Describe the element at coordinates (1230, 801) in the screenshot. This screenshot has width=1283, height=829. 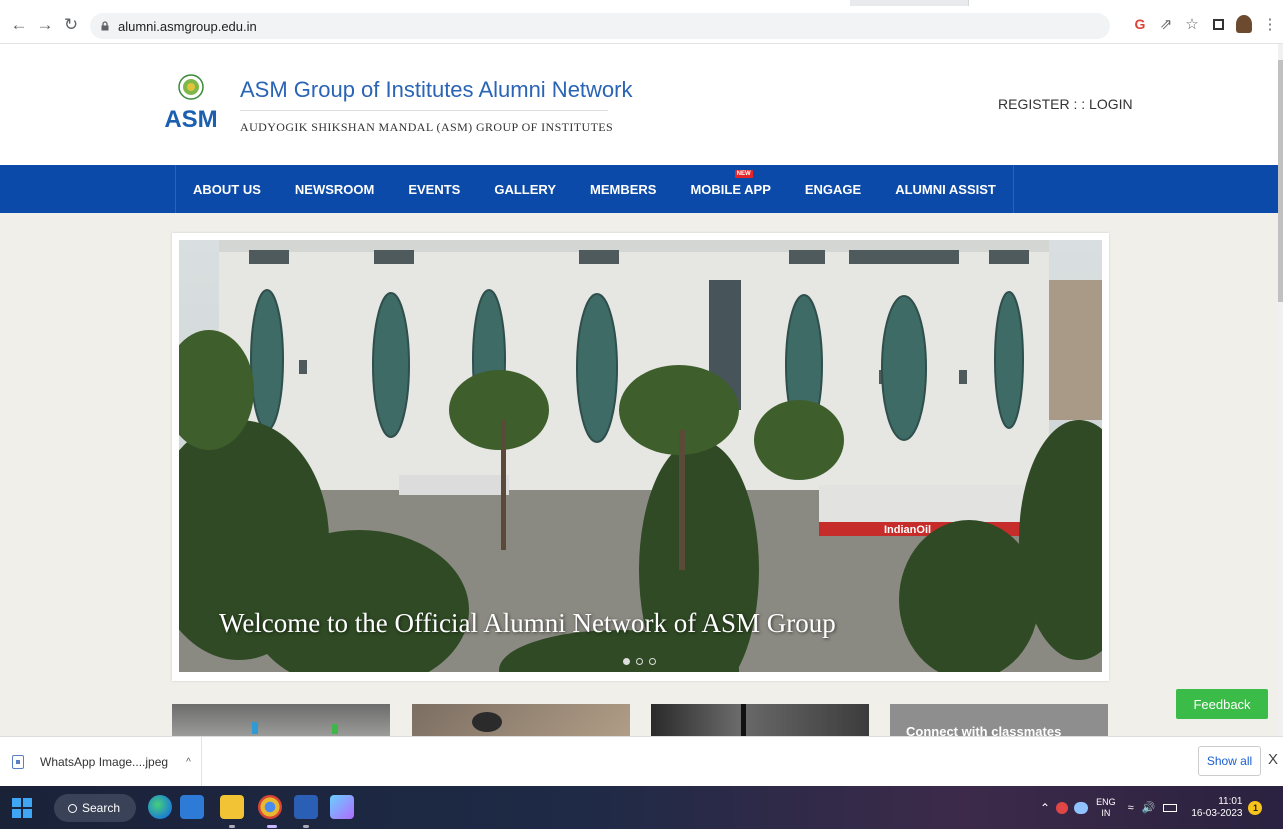
I see `clock-time: 11:01` at that location.